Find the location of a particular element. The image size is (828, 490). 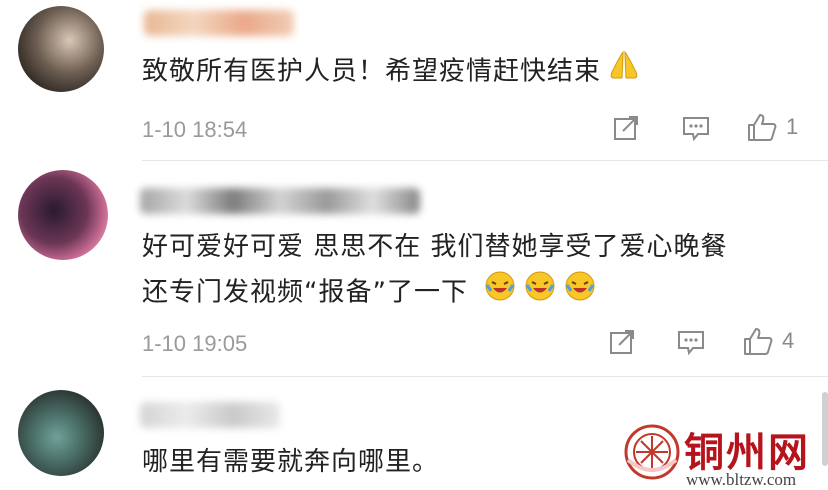

like-count: 1 is located at coordinates (792, 126).